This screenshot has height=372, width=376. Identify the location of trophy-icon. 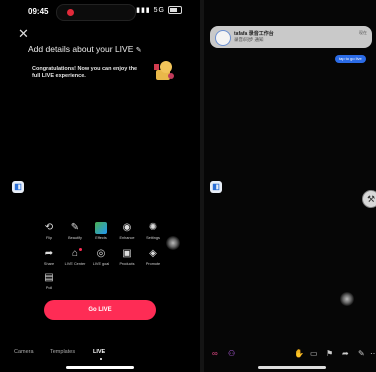
(164, 70).